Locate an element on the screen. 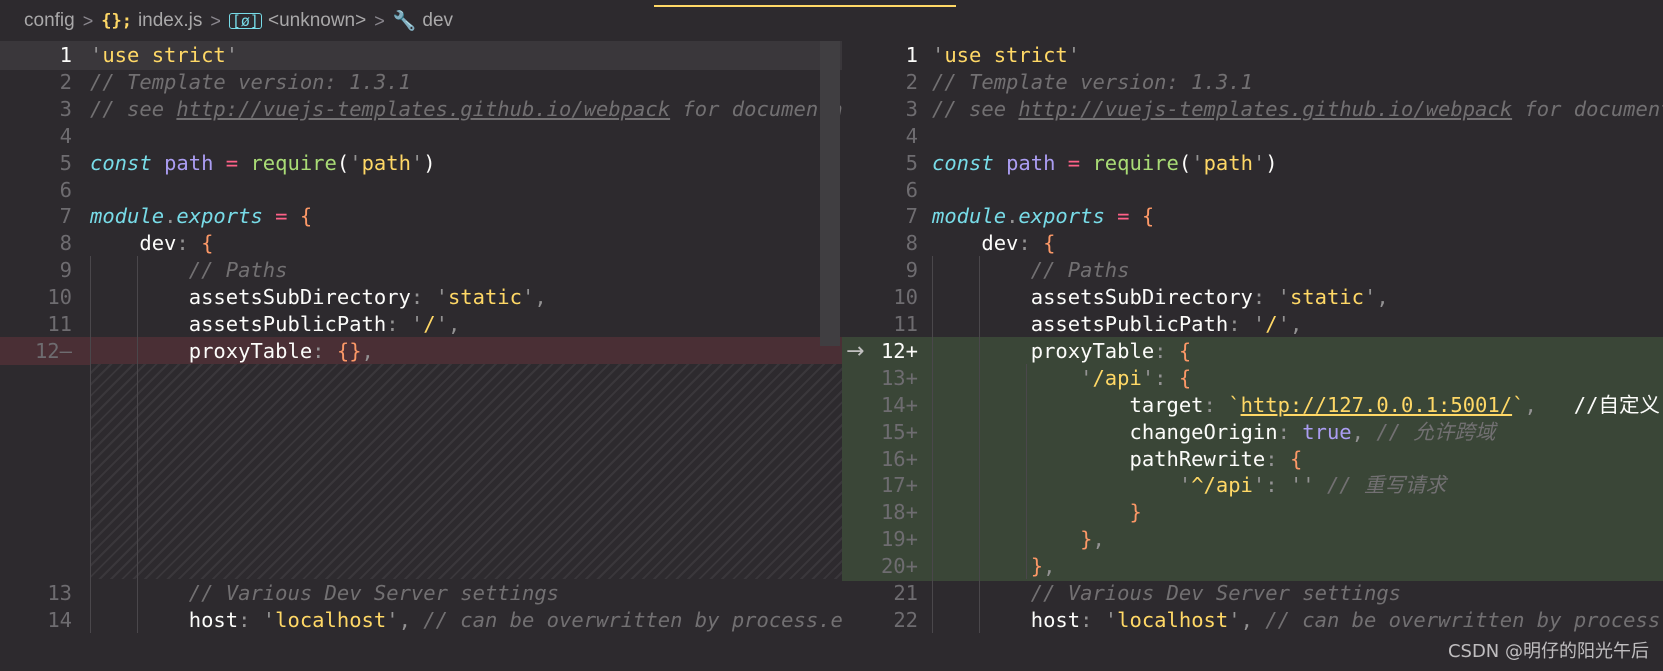 This screenshot has height=671, width=1663. code-line: 21 // Various Dev Server settings is located at coordinates (1252, 593).